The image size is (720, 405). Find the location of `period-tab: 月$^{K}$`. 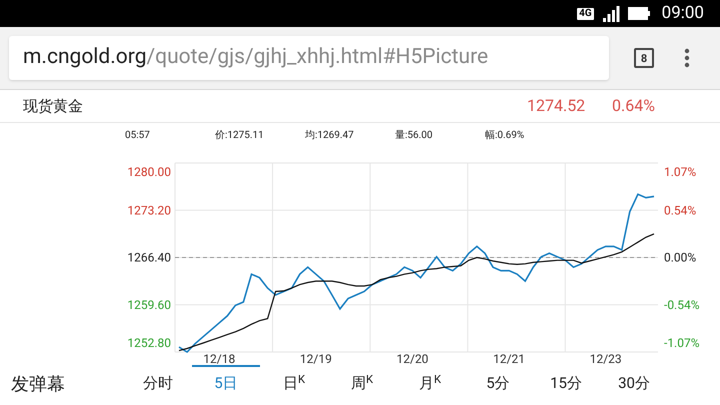

period-tab: 月$^{K}$ is located at coordinates (430, 382).